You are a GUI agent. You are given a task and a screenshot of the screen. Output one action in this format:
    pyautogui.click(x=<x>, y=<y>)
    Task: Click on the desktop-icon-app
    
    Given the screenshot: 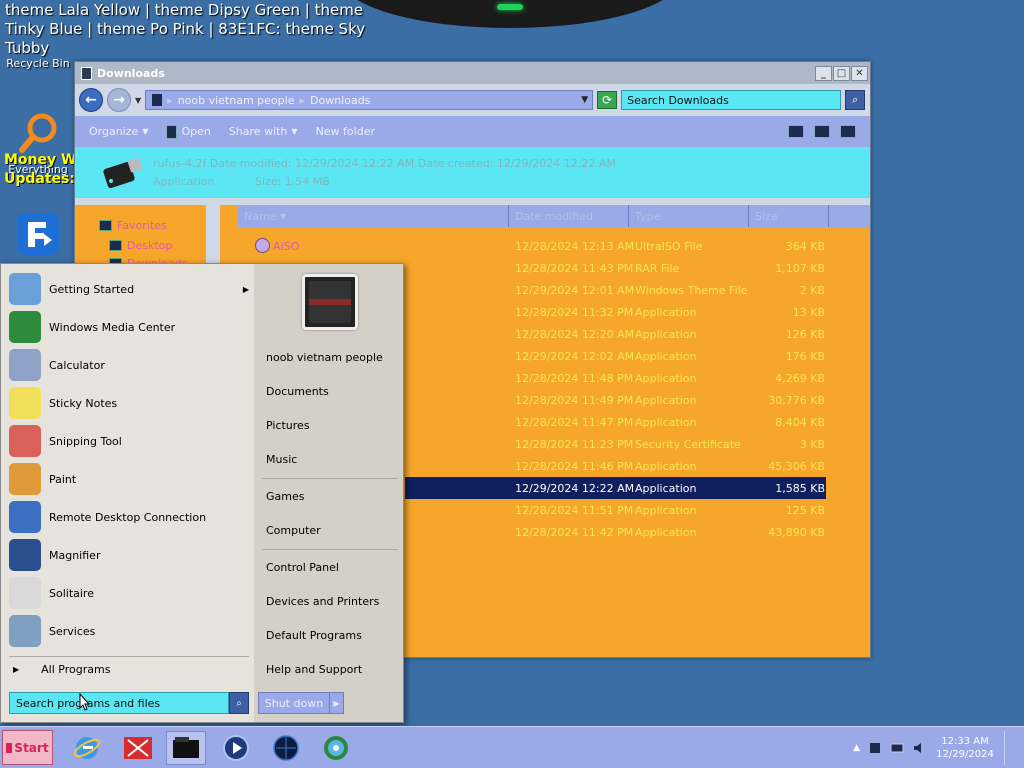 What is the action you would take?
    pyautogui.click(x=38, y=236)
    